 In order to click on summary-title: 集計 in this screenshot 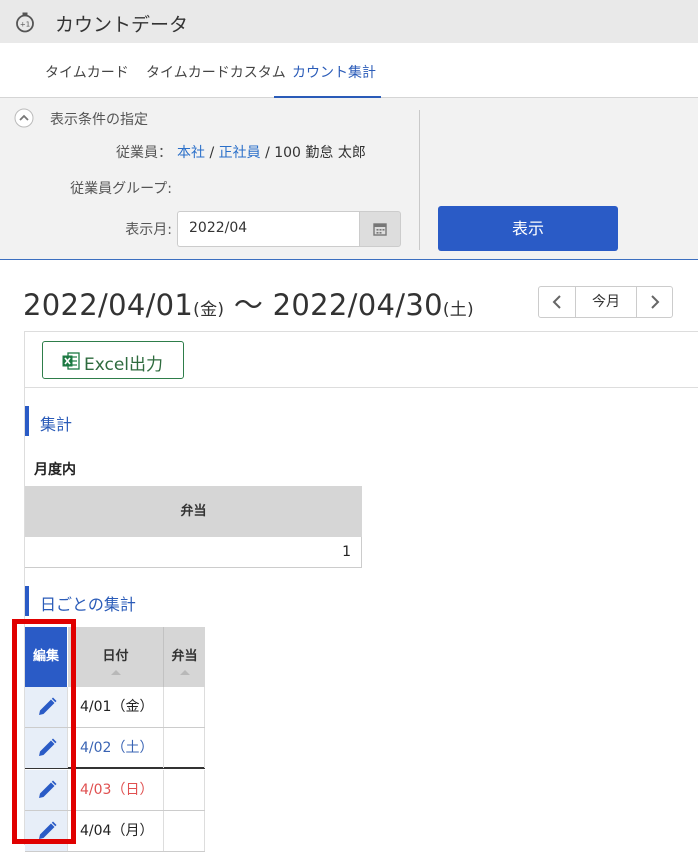, I will do `click(56, 424)`.